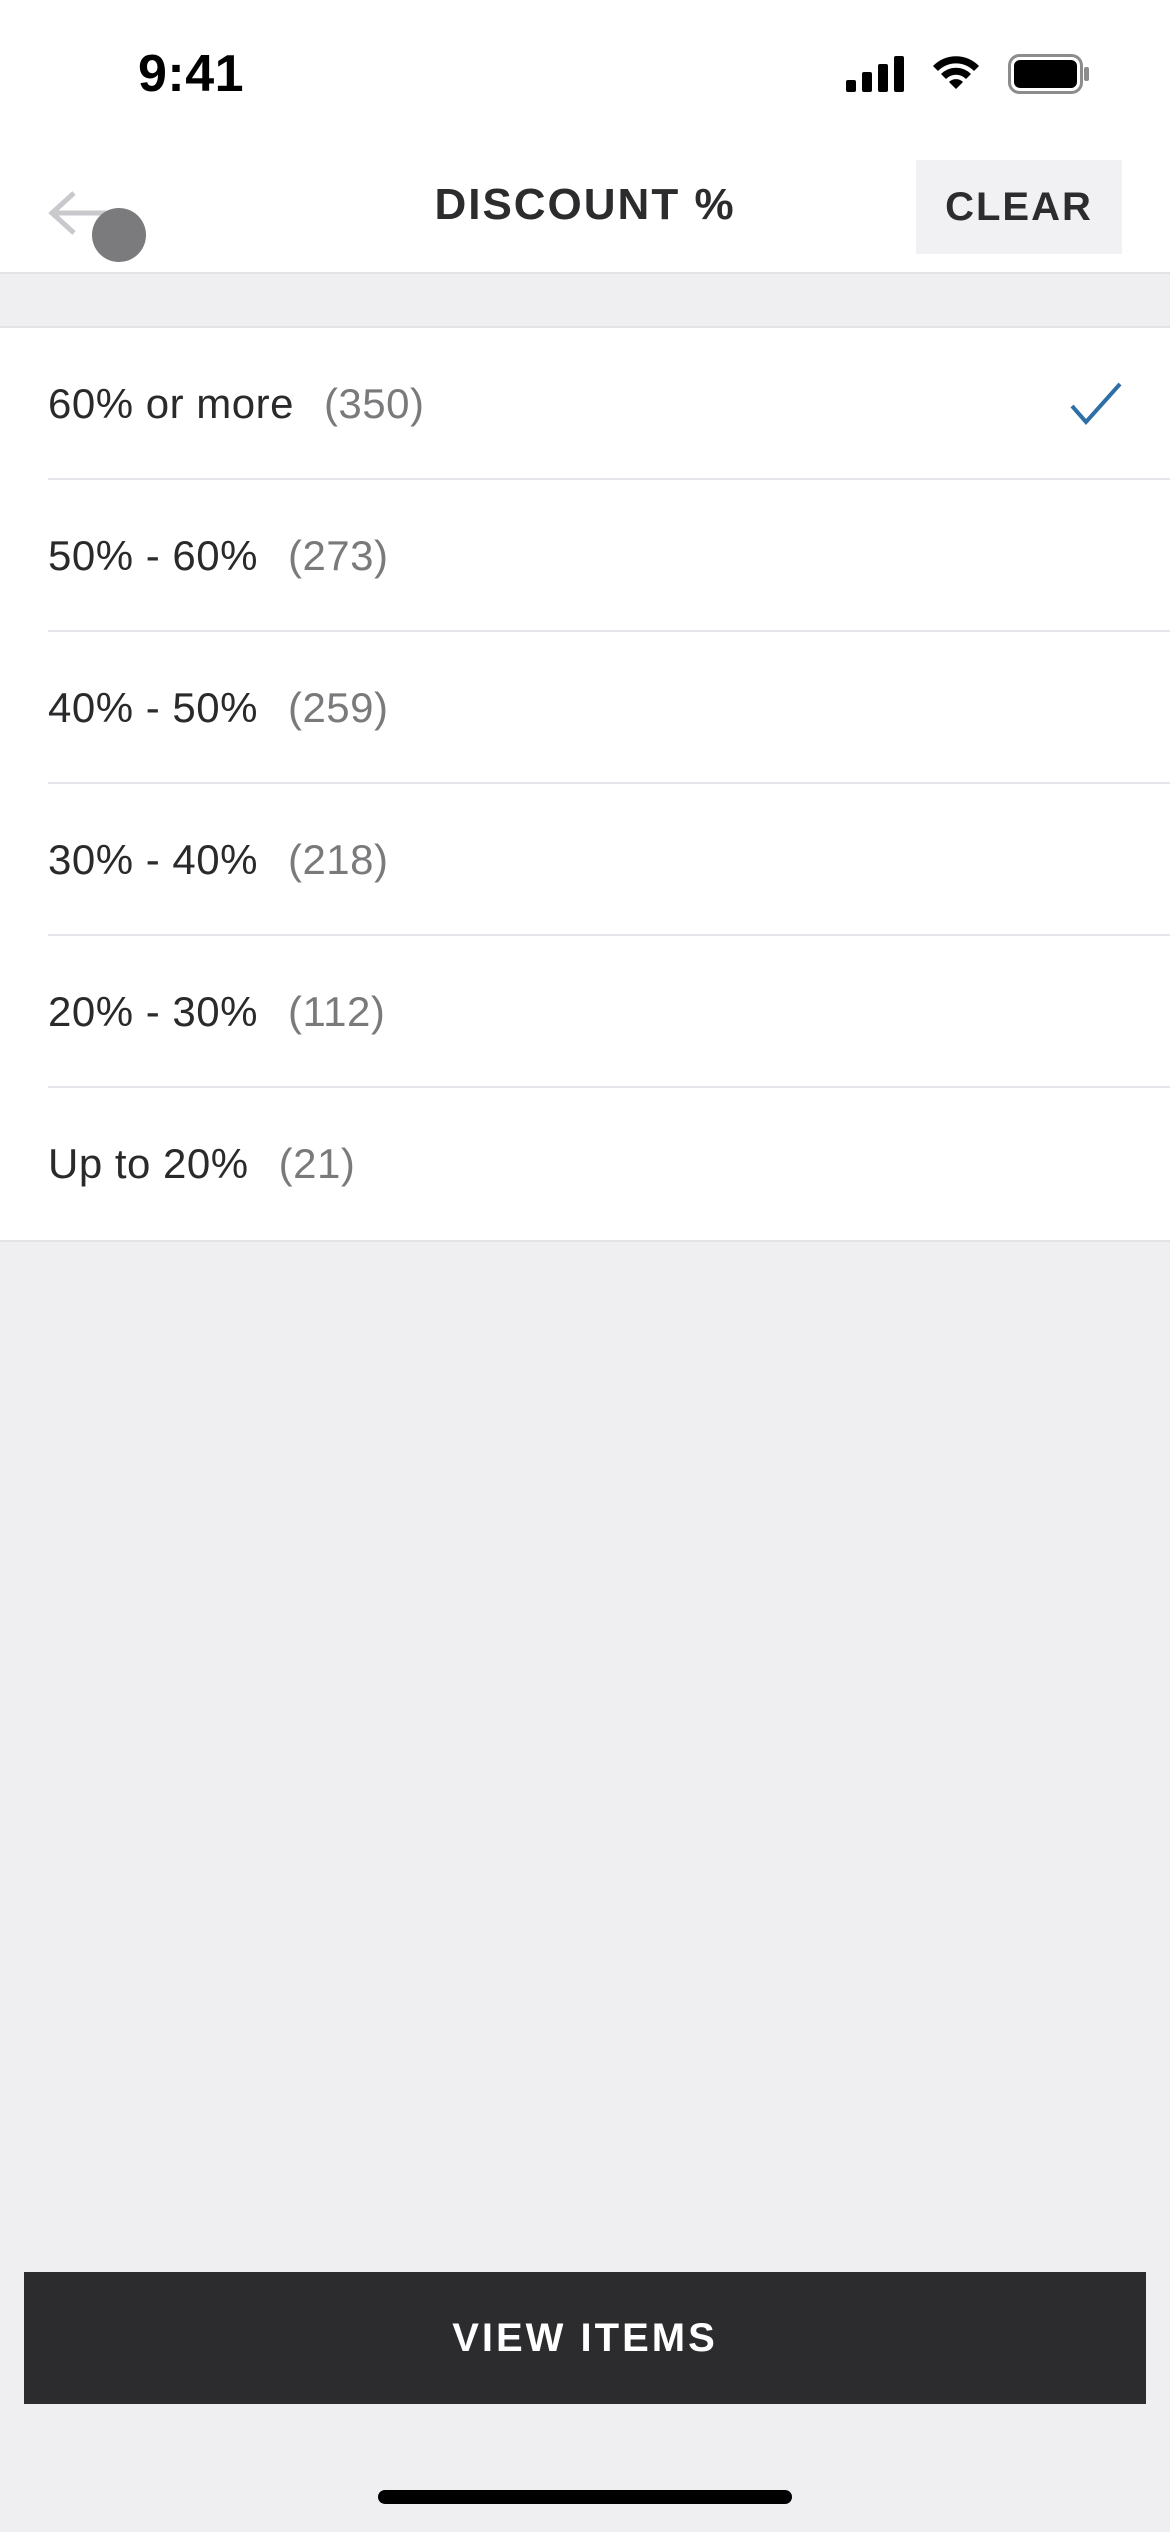  Describe the element at coordinates (585, 1012) in the screenshot. I see `option-row-20-30: 20% - 30% (112)` at that location.